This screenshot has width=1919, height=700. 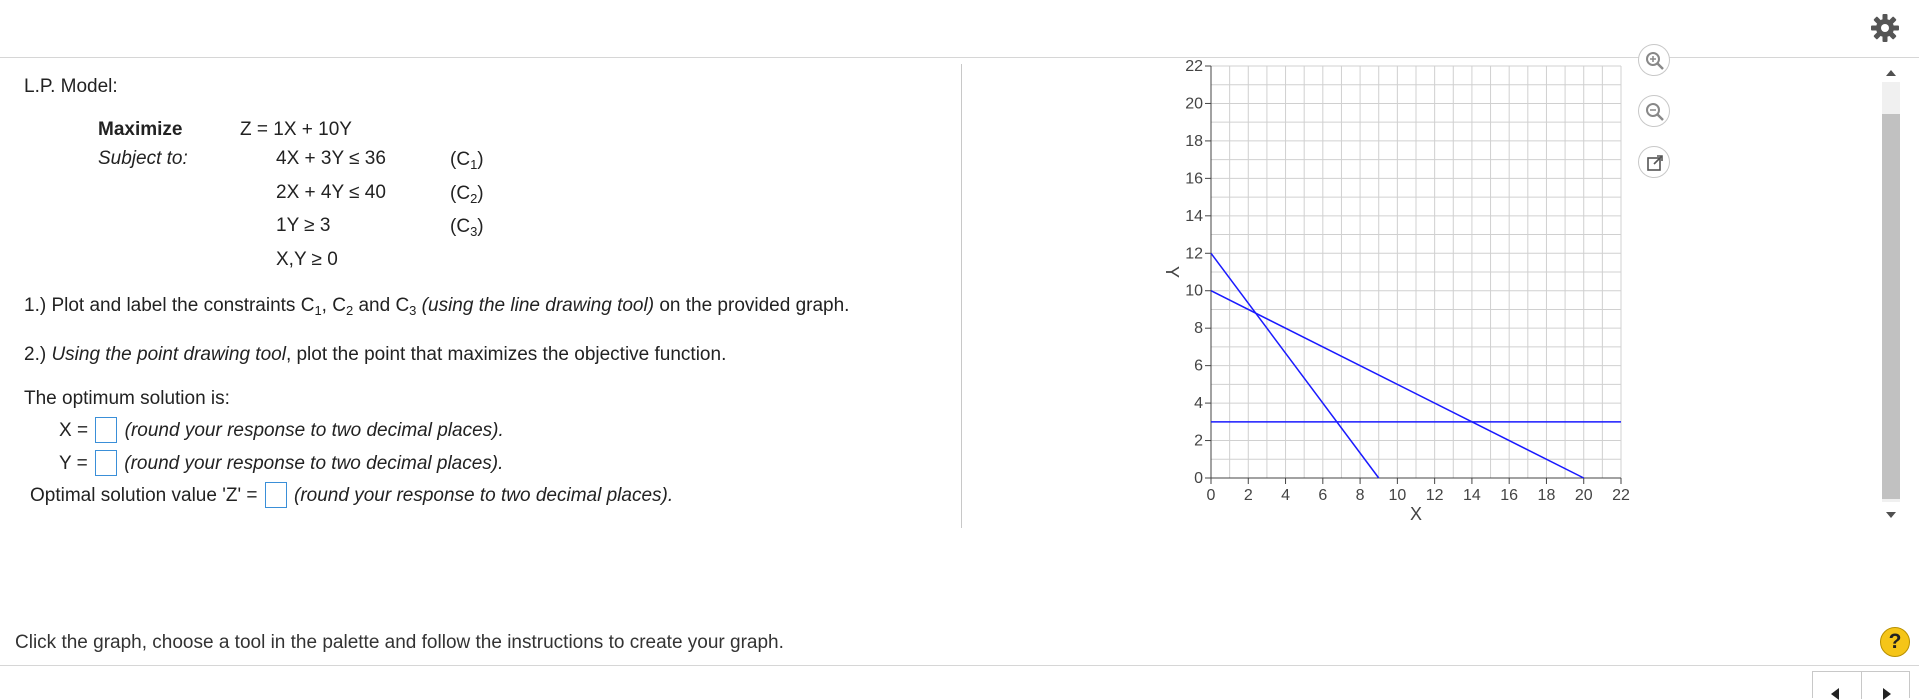 What do you see at coordinates (1194, 66) in the screenshot?
I see `y-tick-label: 22` at bounding box center [1194, 66].